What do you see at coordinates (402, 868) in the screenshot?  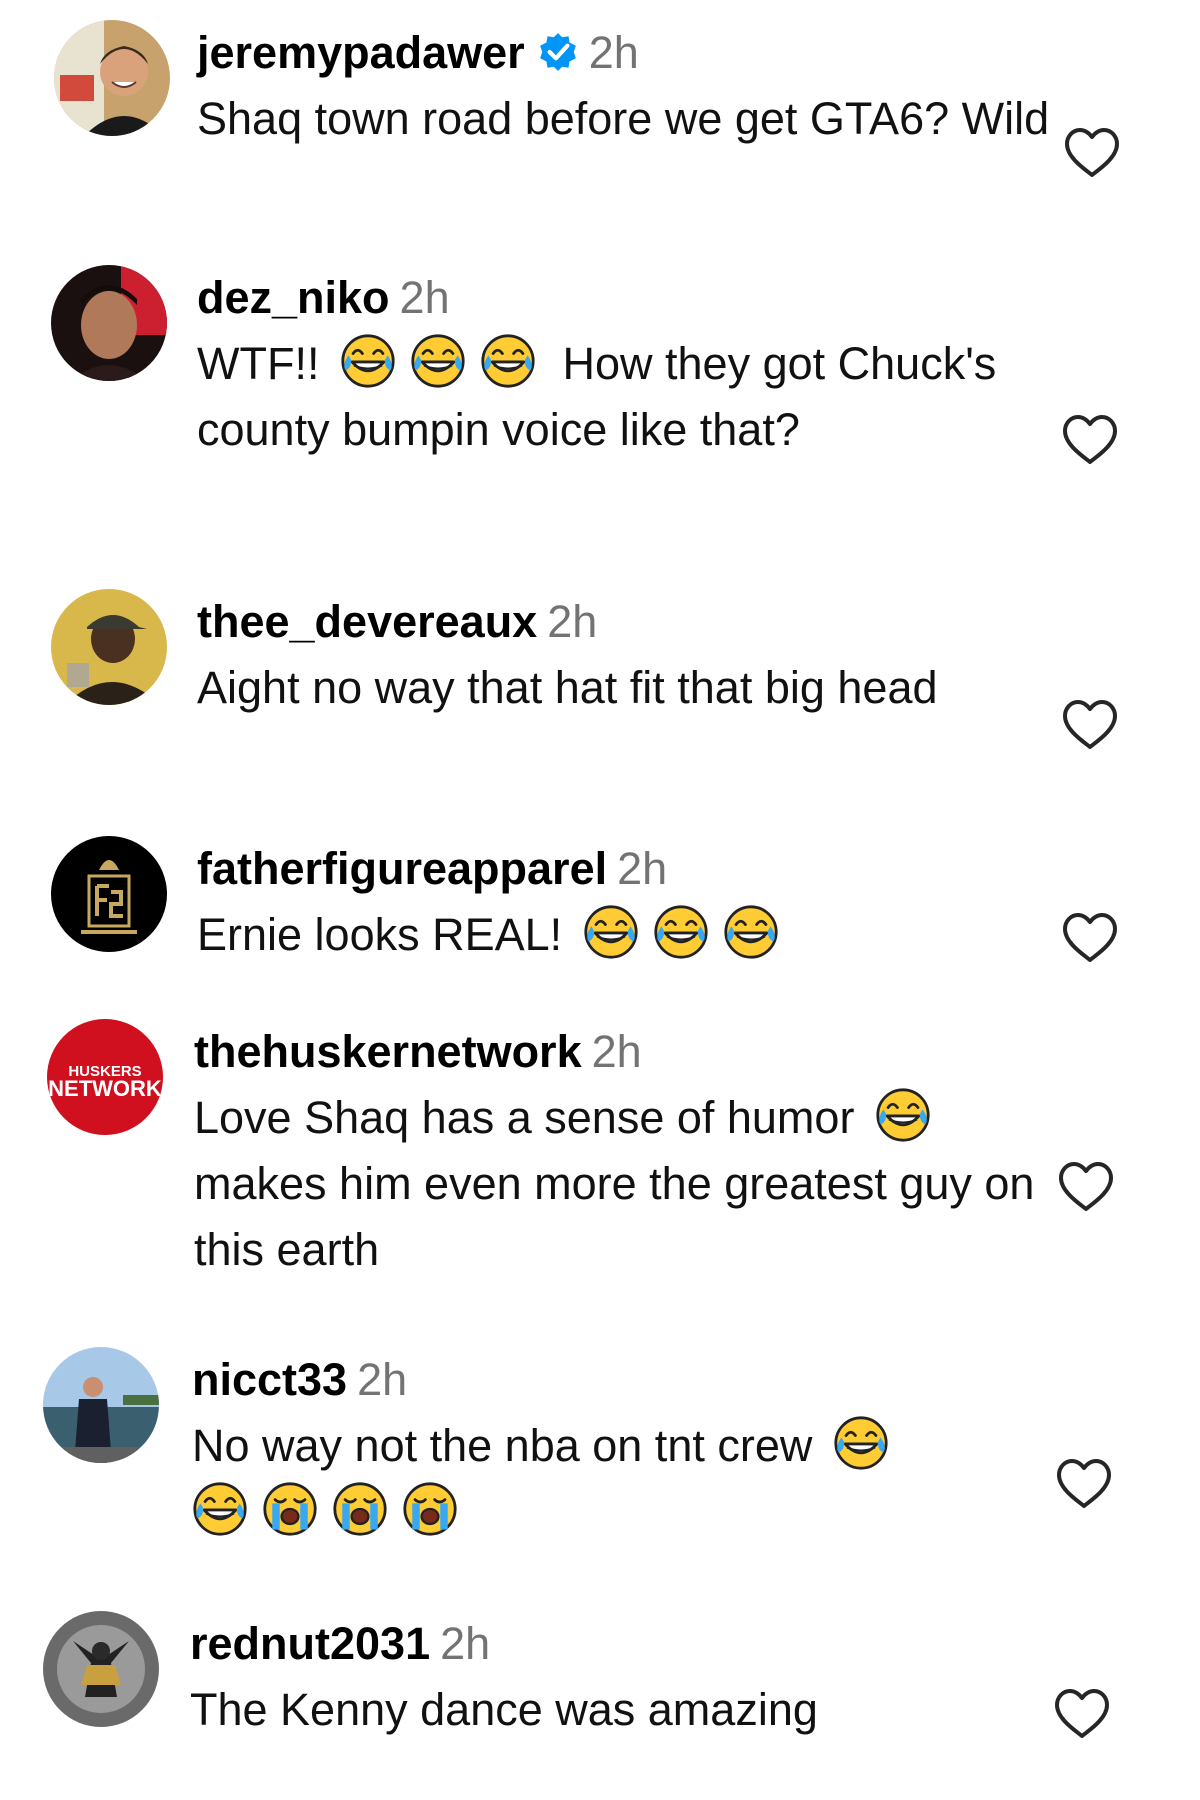 I see `username: fatherfigureapparel` at bounding box center [402, 868].